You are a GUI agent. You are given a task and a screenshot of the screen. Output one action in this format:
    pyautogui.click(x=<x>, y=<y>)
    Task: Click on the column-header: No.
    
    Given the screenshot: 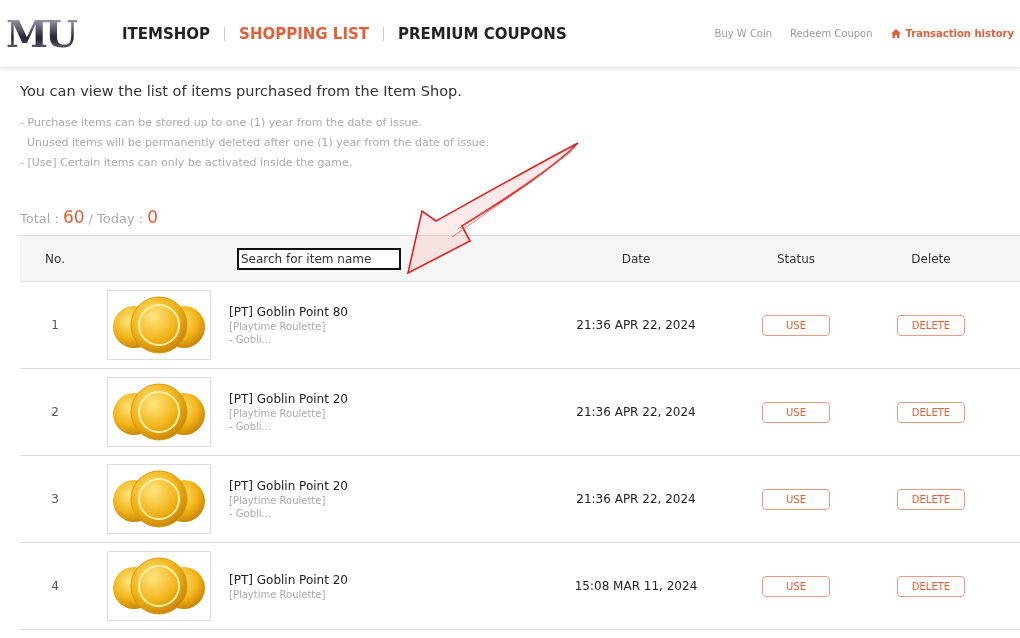 What is the action you would take?
    pyautogui.click(x=55, y=258)
    